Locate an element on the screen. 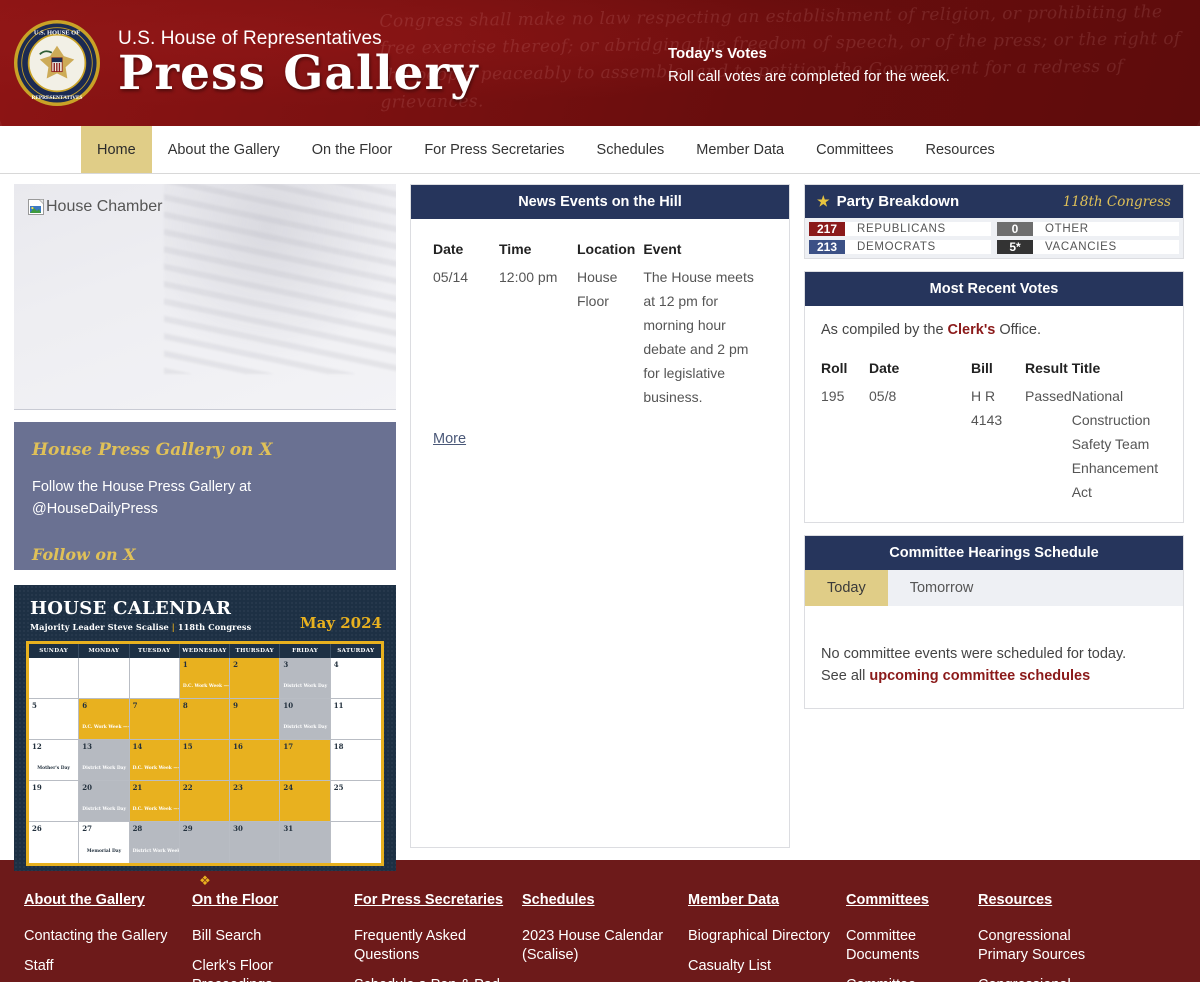 Image resolution: width=1200 pixels, height=1000 pixels. footer-link: Clerk's Floor Proceedings is located at coordinates (266, 969).